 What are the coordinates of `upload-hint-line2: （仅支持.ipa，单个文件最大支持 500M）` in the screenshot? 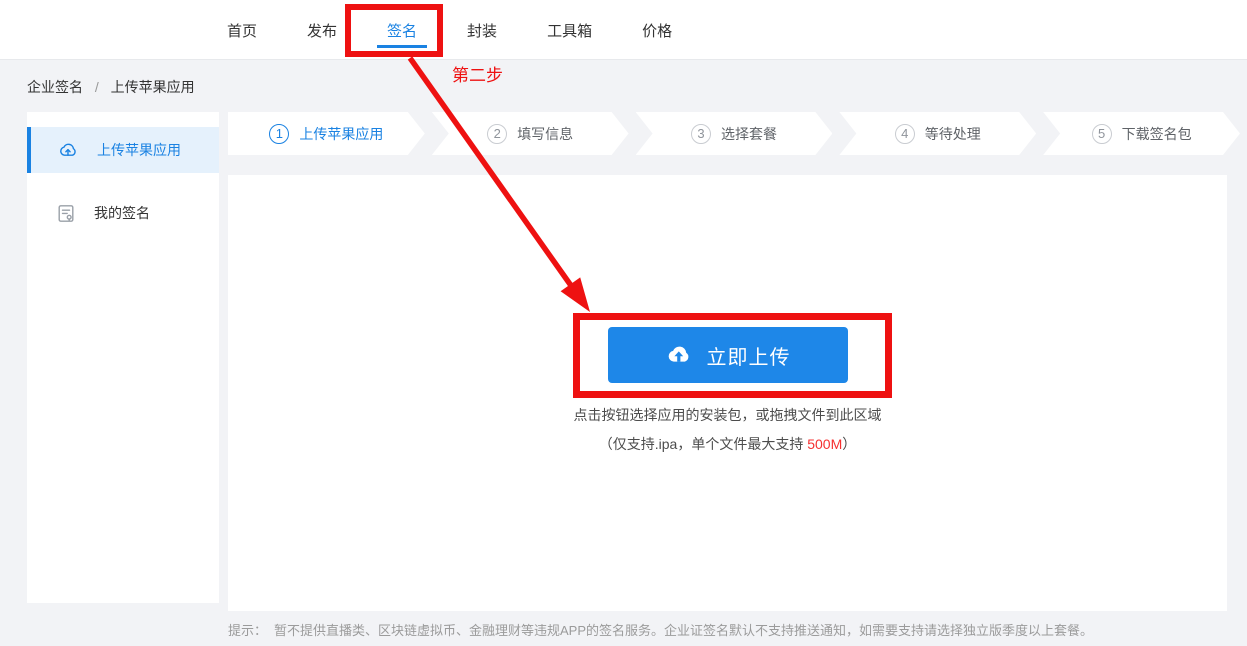 It's located at (728, 444).